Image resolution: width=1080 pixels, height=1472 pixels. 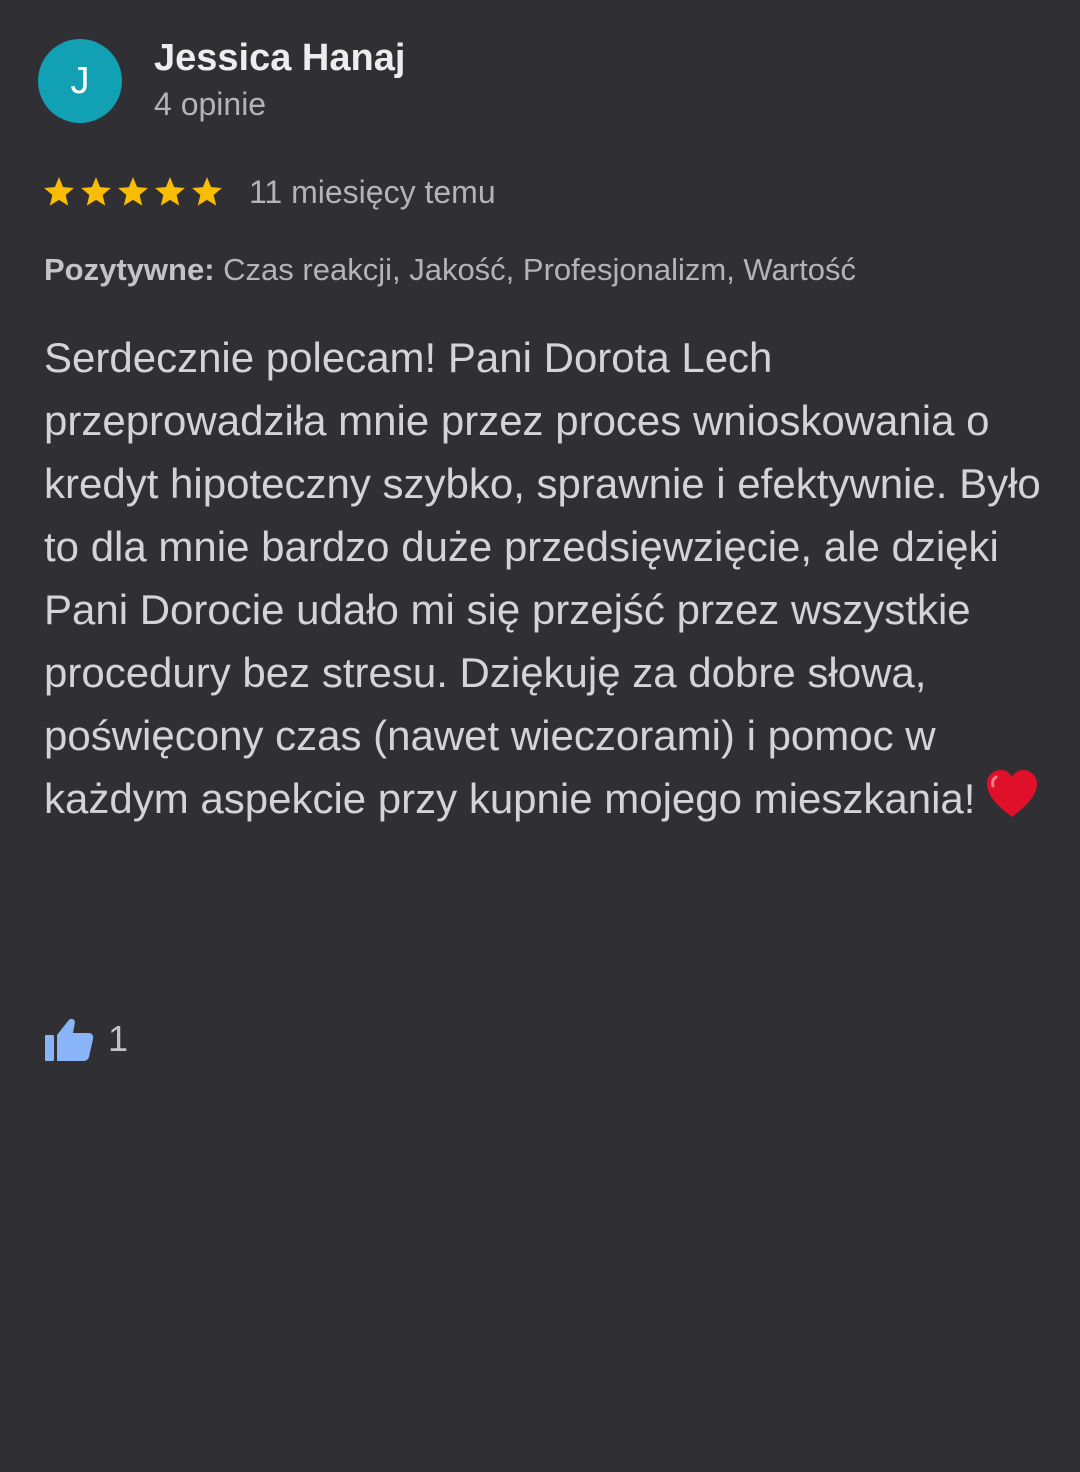 I want to click on avatar-initial: J, so click(x=80, y=81).